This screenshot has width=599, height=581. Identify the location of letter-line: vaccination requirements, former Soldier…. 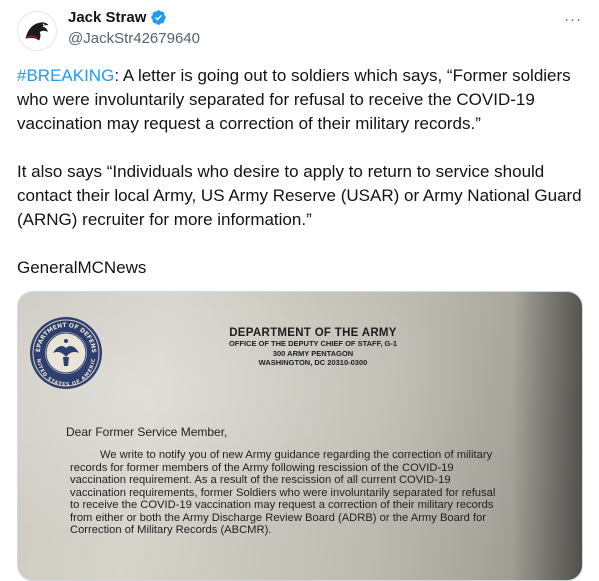
(283, 492).